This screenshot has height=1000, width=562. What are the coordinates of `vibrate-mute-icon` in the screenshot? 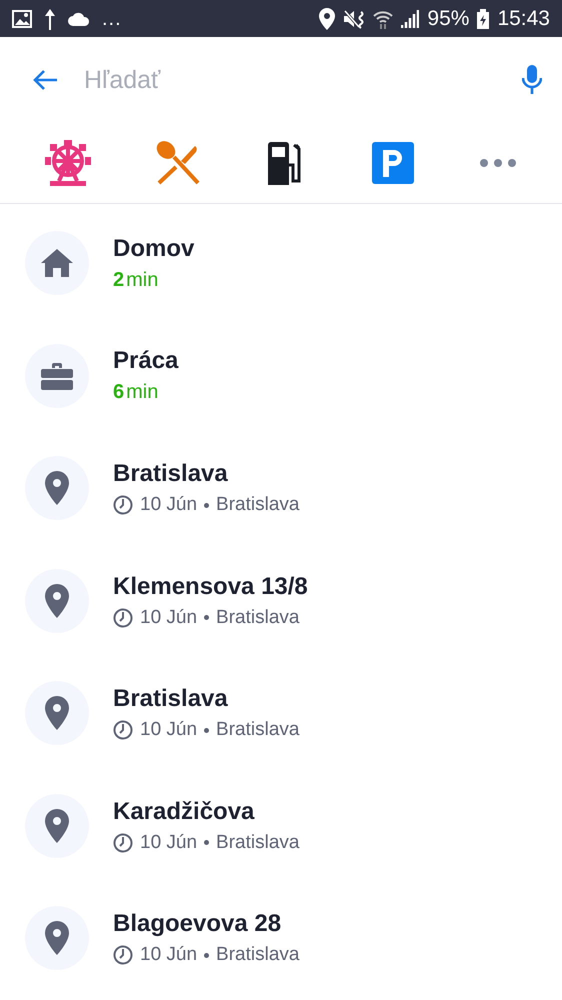 It's located at (354, 18).